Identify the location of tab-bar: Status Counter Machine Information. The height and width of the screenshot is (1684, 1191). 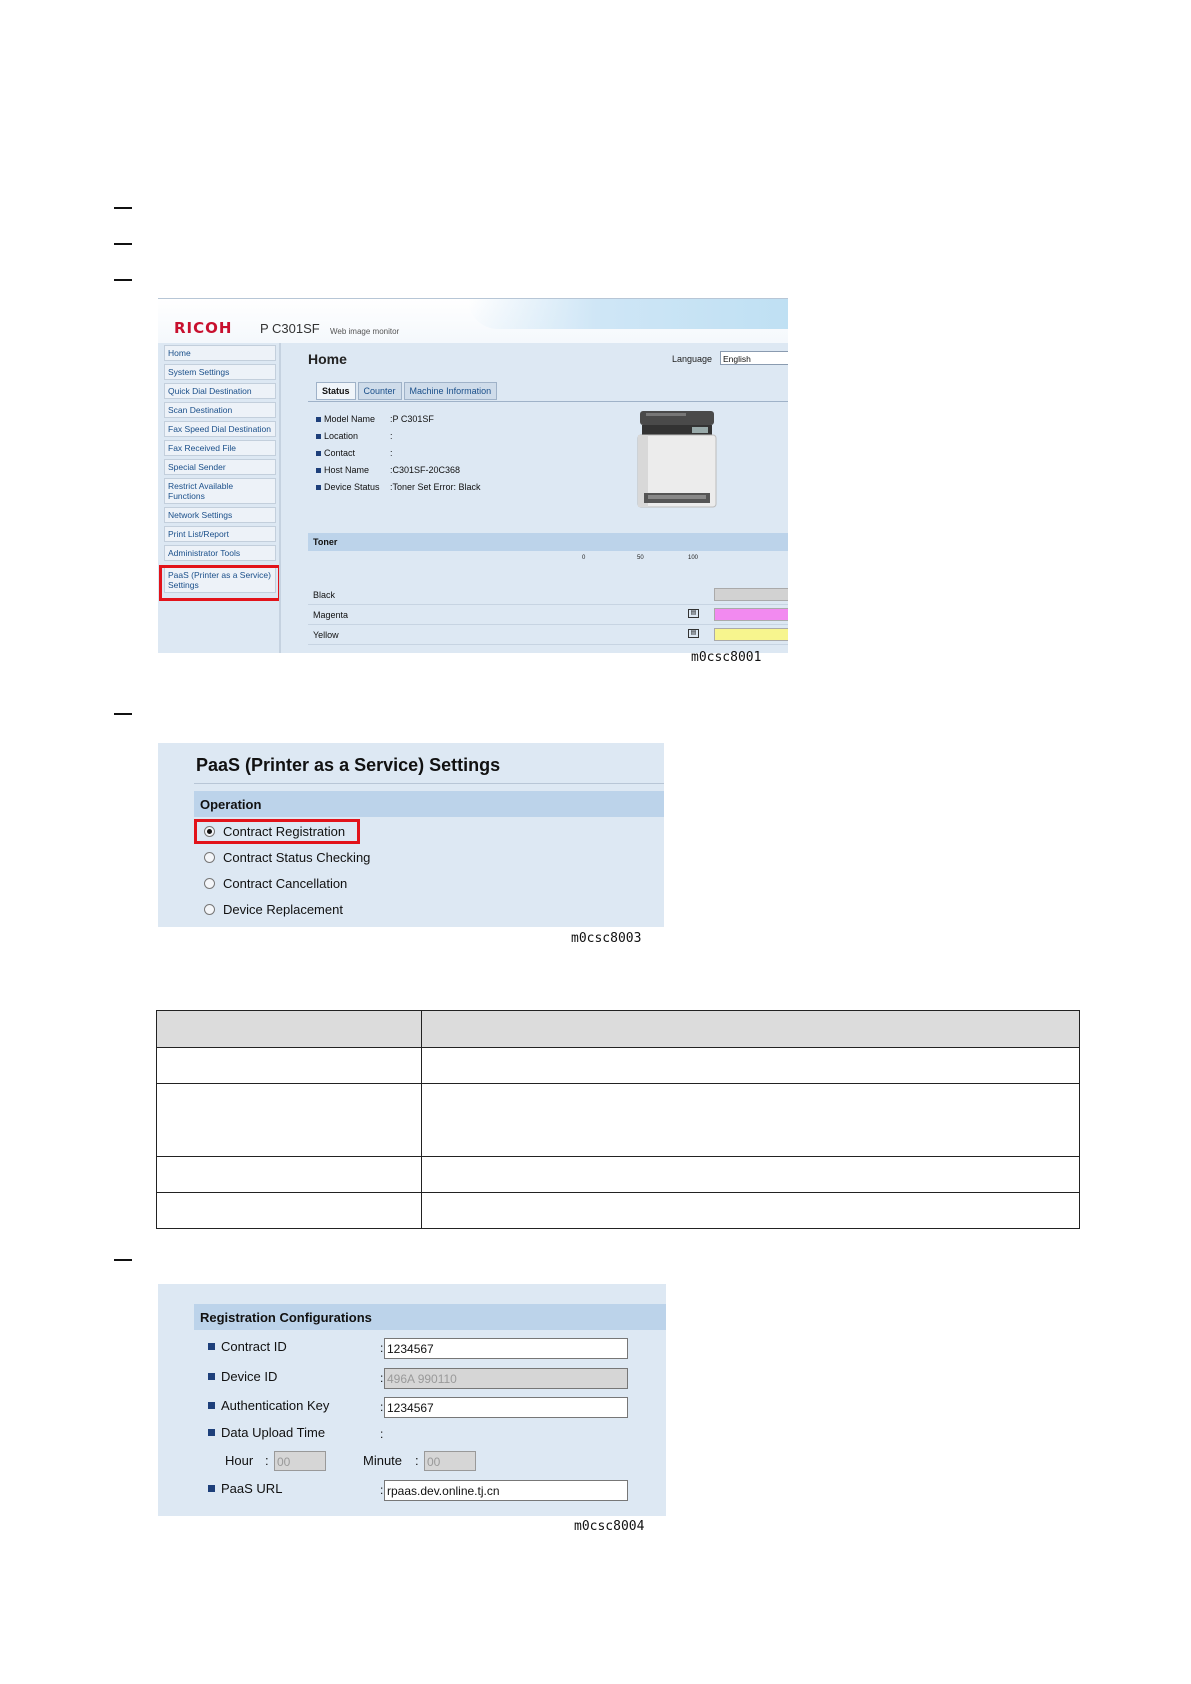
(407, 390).